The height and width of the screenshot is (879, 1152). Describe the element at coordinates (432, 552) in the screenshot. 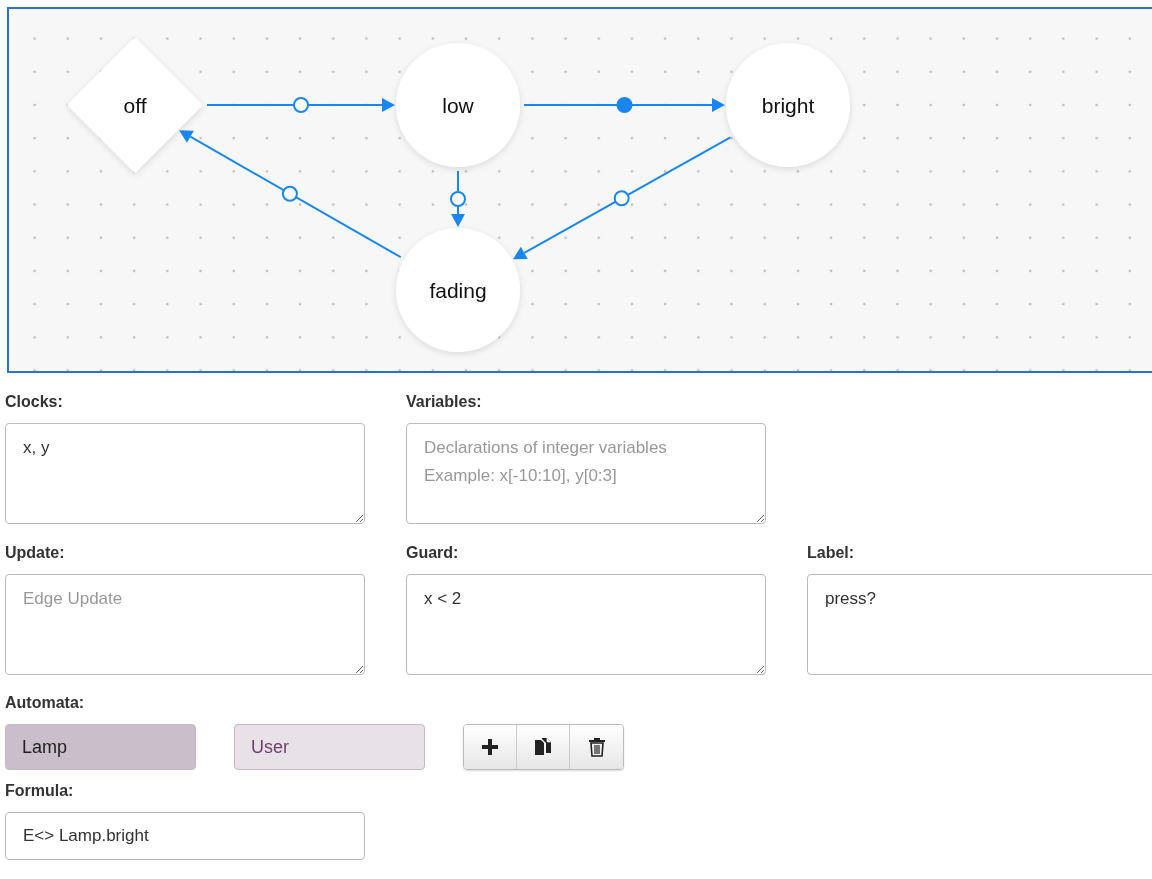

I see `field-label: Guard:` at that location.